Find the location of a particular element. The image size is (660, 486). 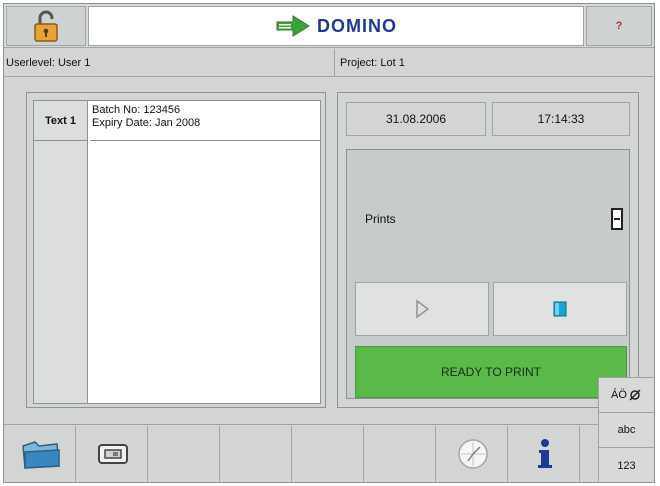

keyboard-mode-numeric: 123 is located at coordinates (626, 465).